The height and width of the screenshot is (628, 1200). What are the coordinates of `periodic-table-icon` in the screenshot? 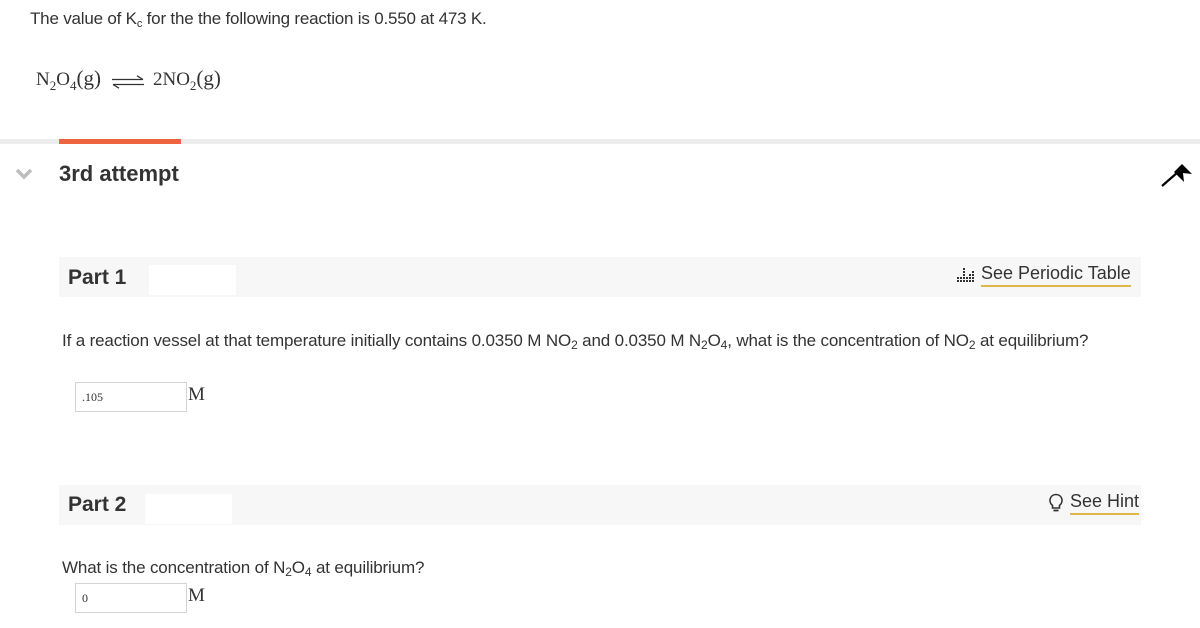 It's located at (965, 275).